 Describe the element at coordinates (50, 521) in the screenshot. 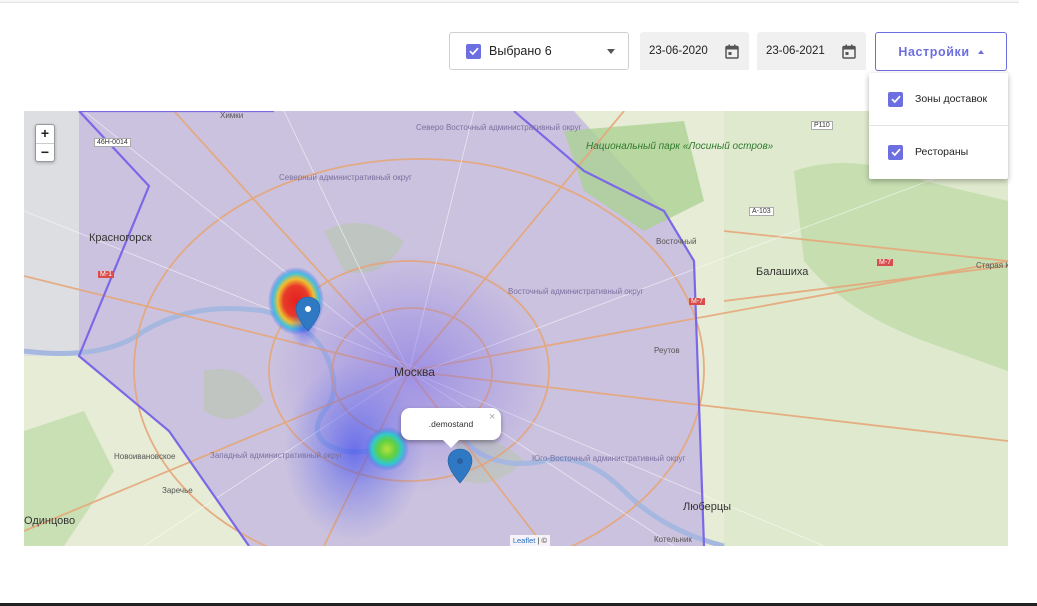

I see `place-label: Одинцово` at that location.